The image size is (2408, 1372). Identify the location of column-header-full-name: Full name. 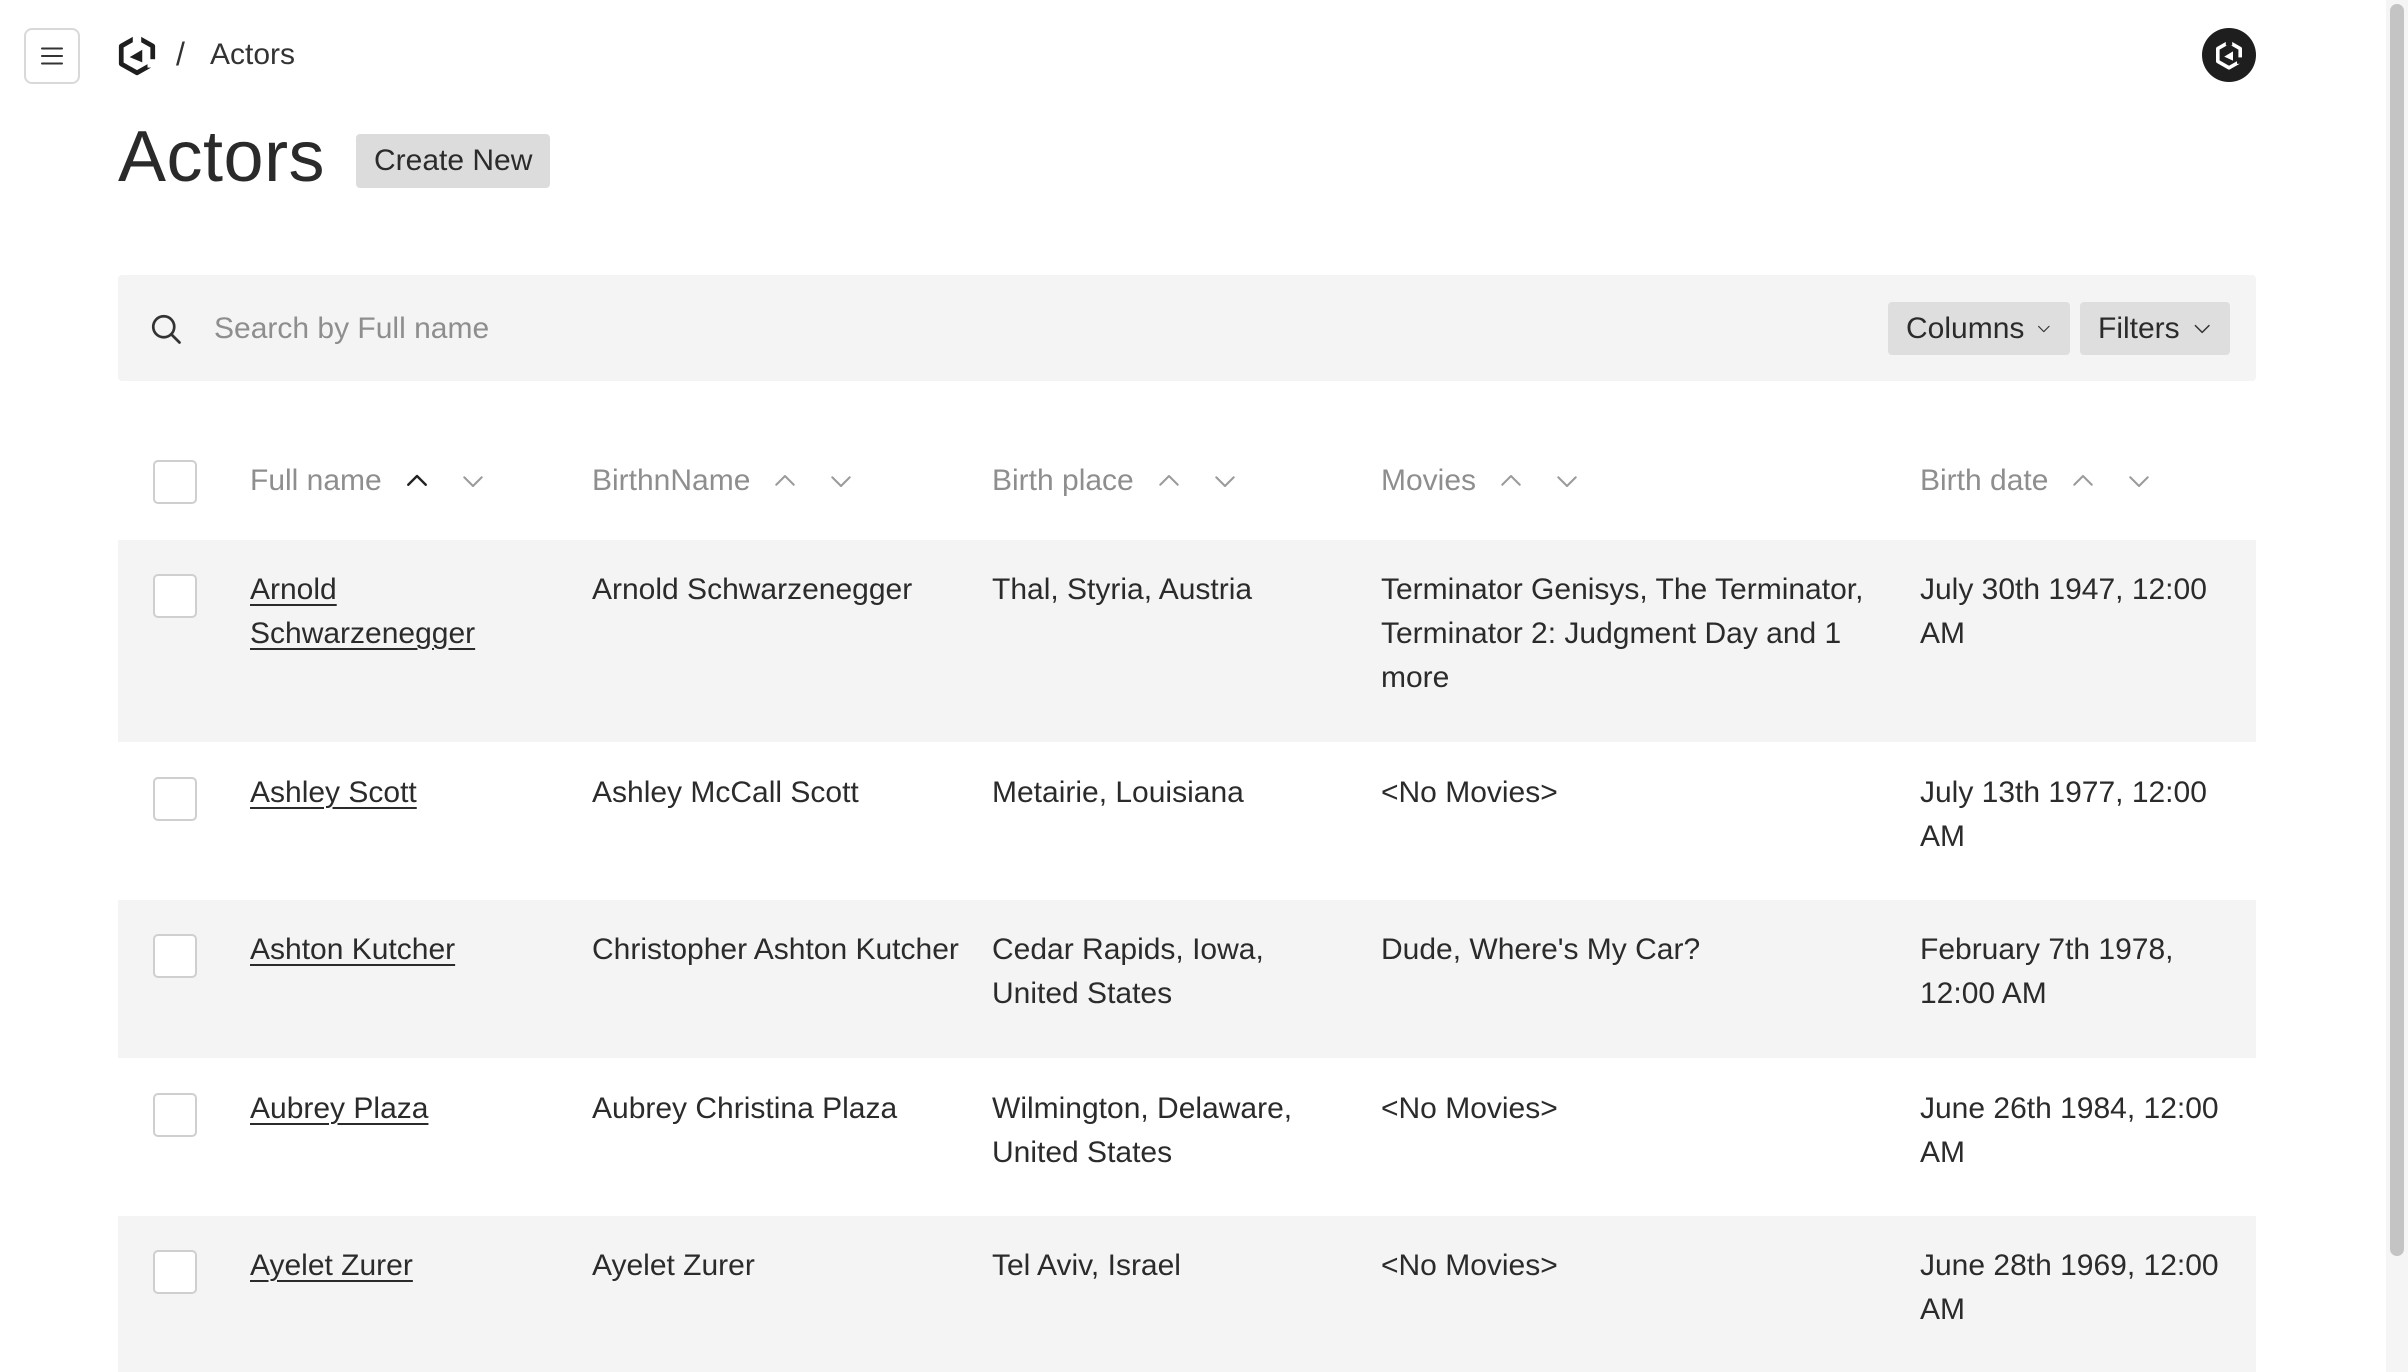
(369, 481).